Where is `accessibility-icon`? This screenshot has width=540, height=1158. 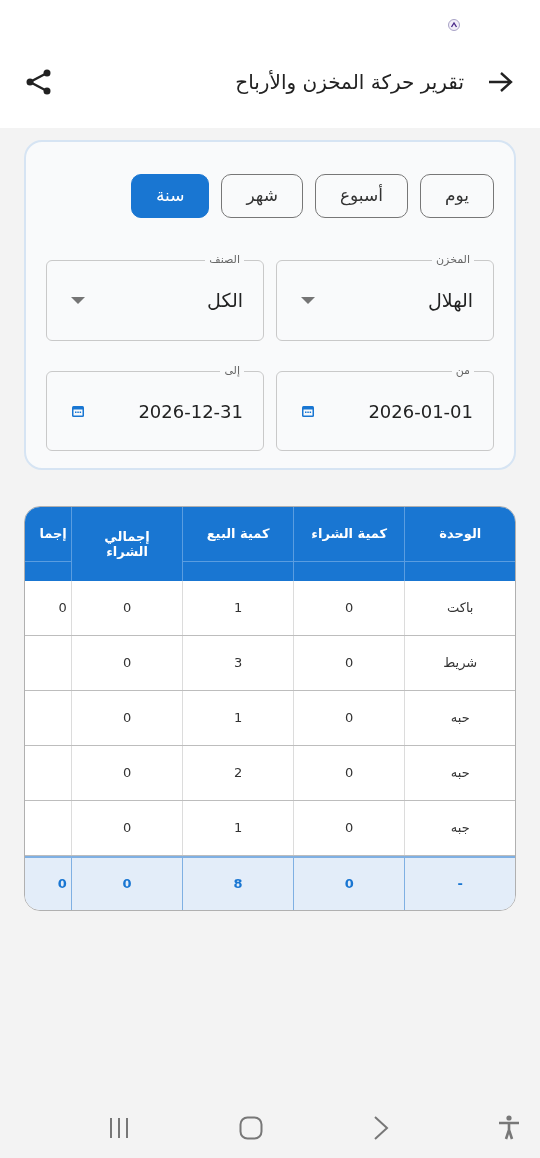 accessibility-icon is located at coordinates (509, 1128).